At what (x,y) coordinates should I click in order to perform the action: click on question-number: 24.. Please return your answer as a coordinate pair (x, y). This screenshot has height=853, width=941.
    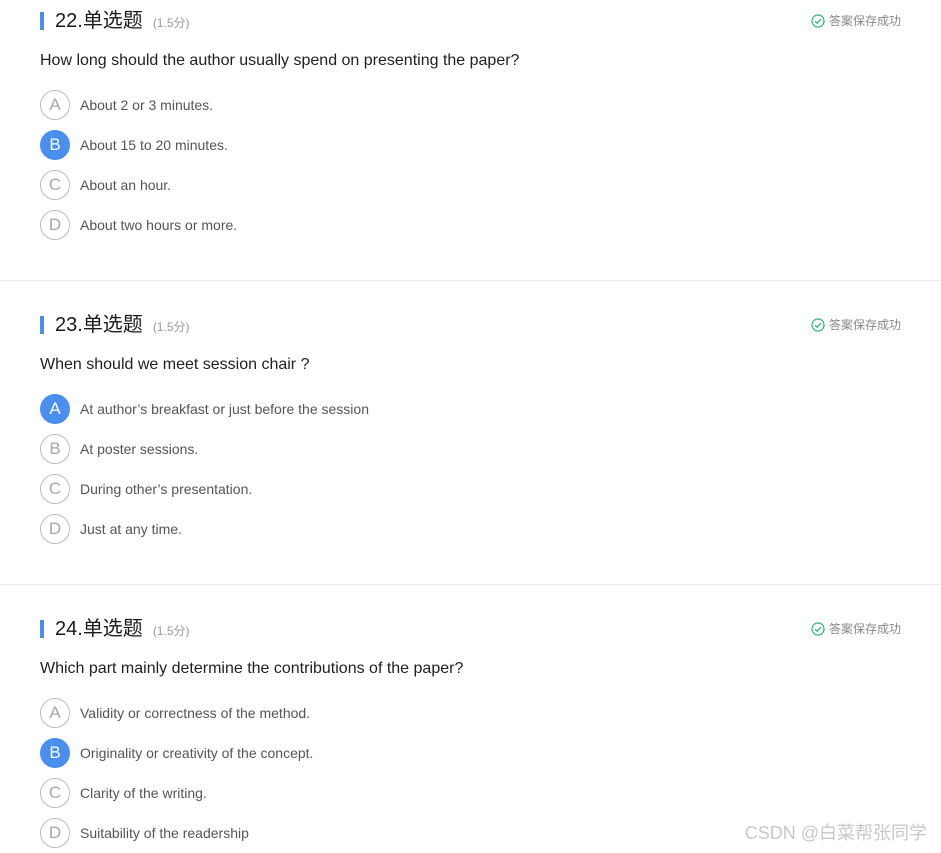
    Looking at the image, I should click on (69, 629).